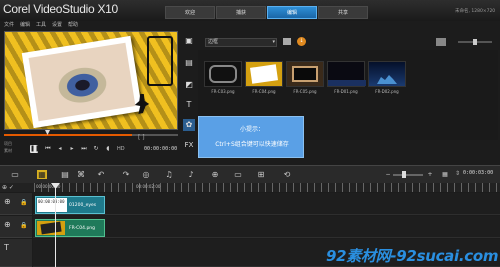  Describe the element at coordinates (82, 82) in the screenshot. I see `eye-image` at that location.